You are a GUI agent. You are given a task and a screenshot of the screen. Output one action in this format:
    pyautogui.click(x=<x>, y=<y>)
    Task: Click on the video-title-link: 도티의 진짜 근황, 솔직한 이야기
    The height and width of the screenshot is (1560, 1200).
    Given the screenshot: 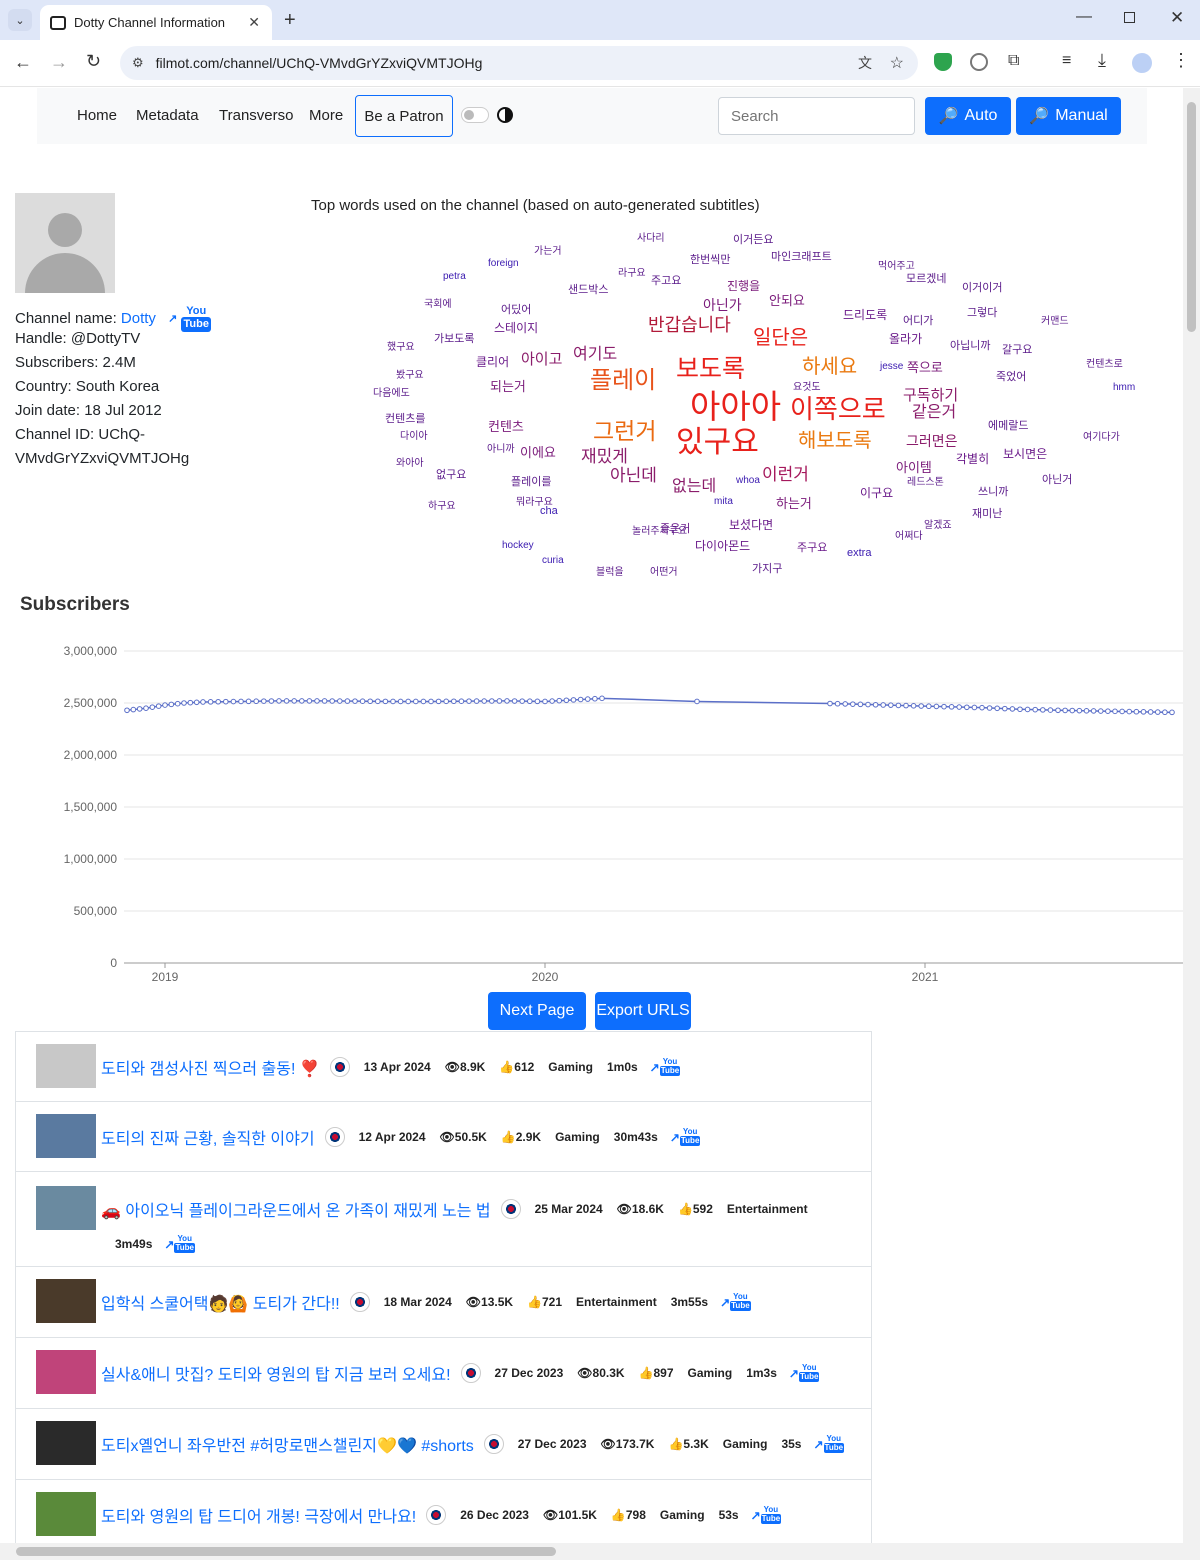 What is the action you would take?
    pyautogui.click(x=208, y=1137)
    